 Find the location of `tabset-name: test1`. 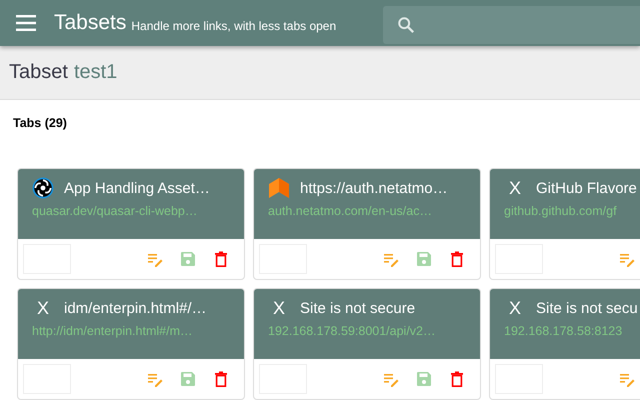

tabset-name: test1 is located at coordinates (96, 72).